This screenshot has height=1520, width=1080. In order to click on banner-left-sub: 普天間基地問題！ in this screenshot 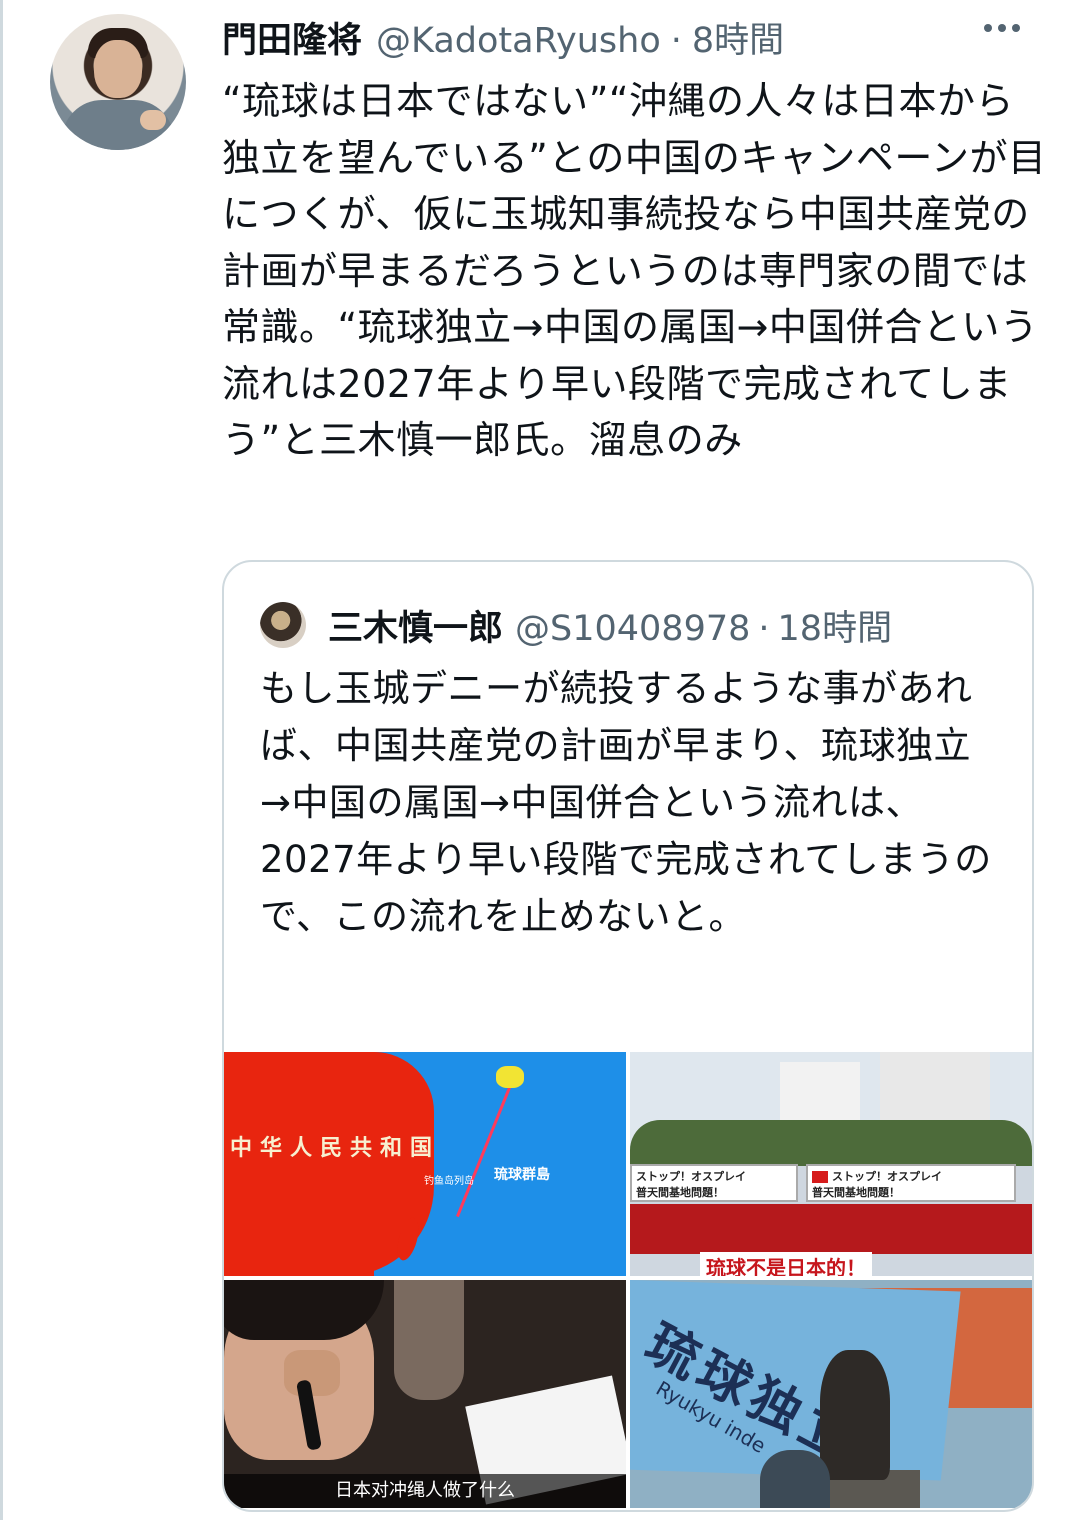, I will do `click(680, 1192)`.